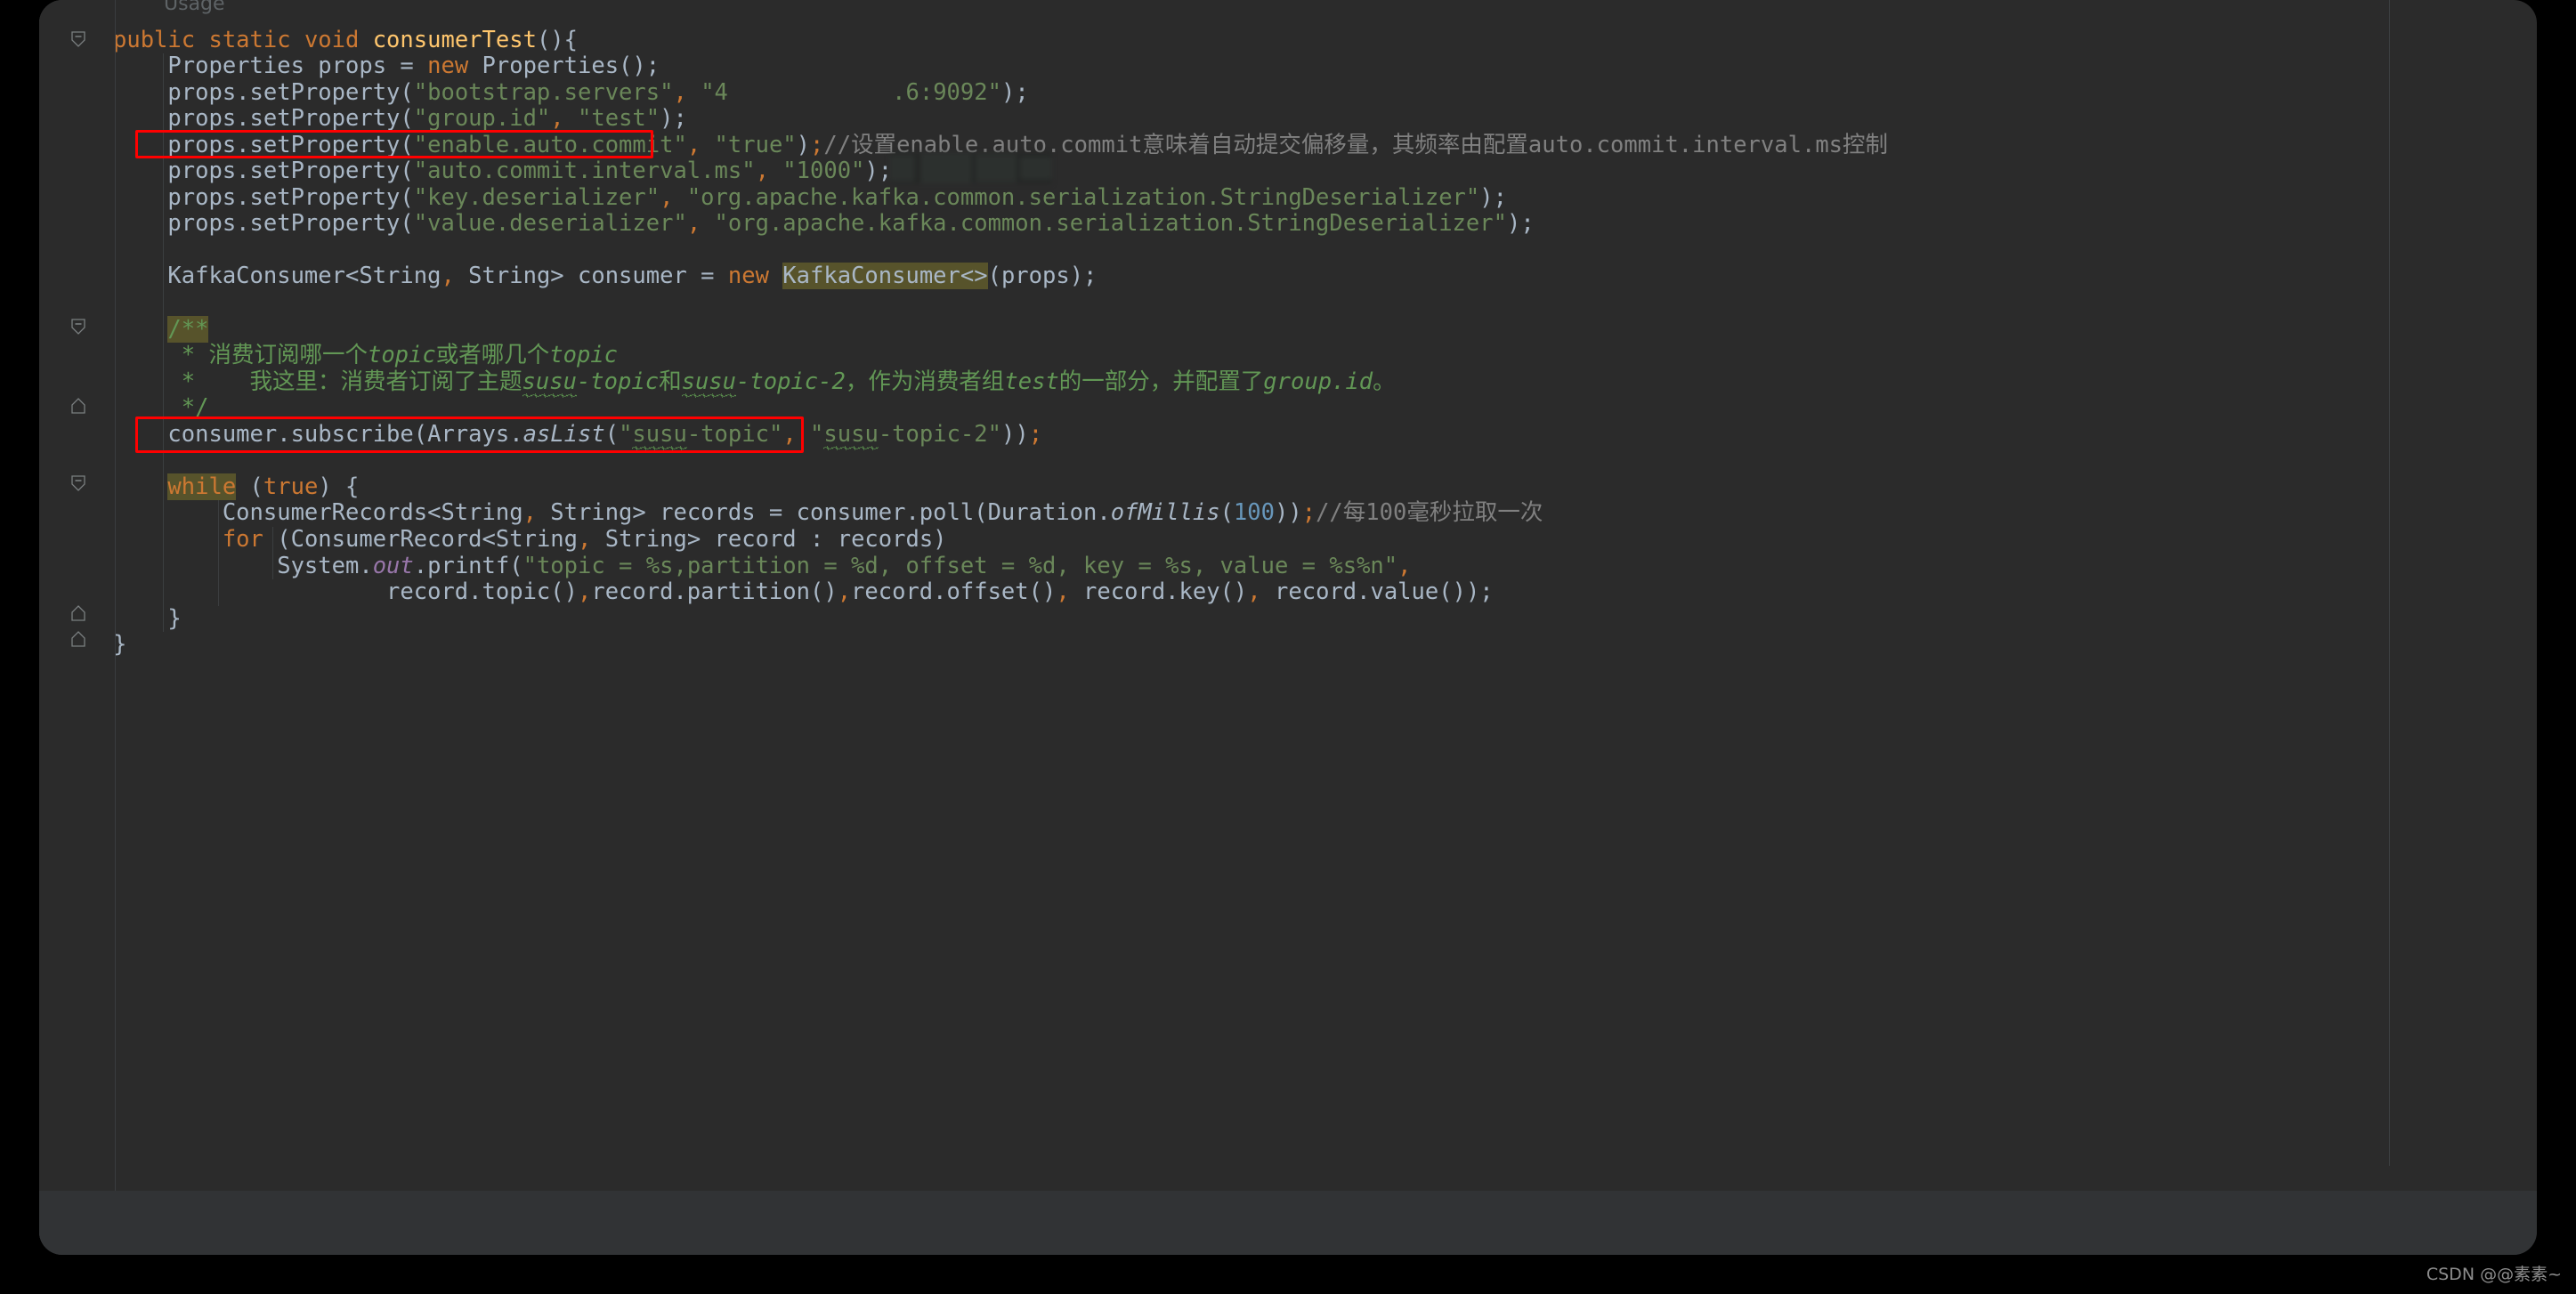 This screenshot has height=1294, width=2576. Describe the element at coordinates (256, 39) in the screenshot. I see `code-token: static` at that location.